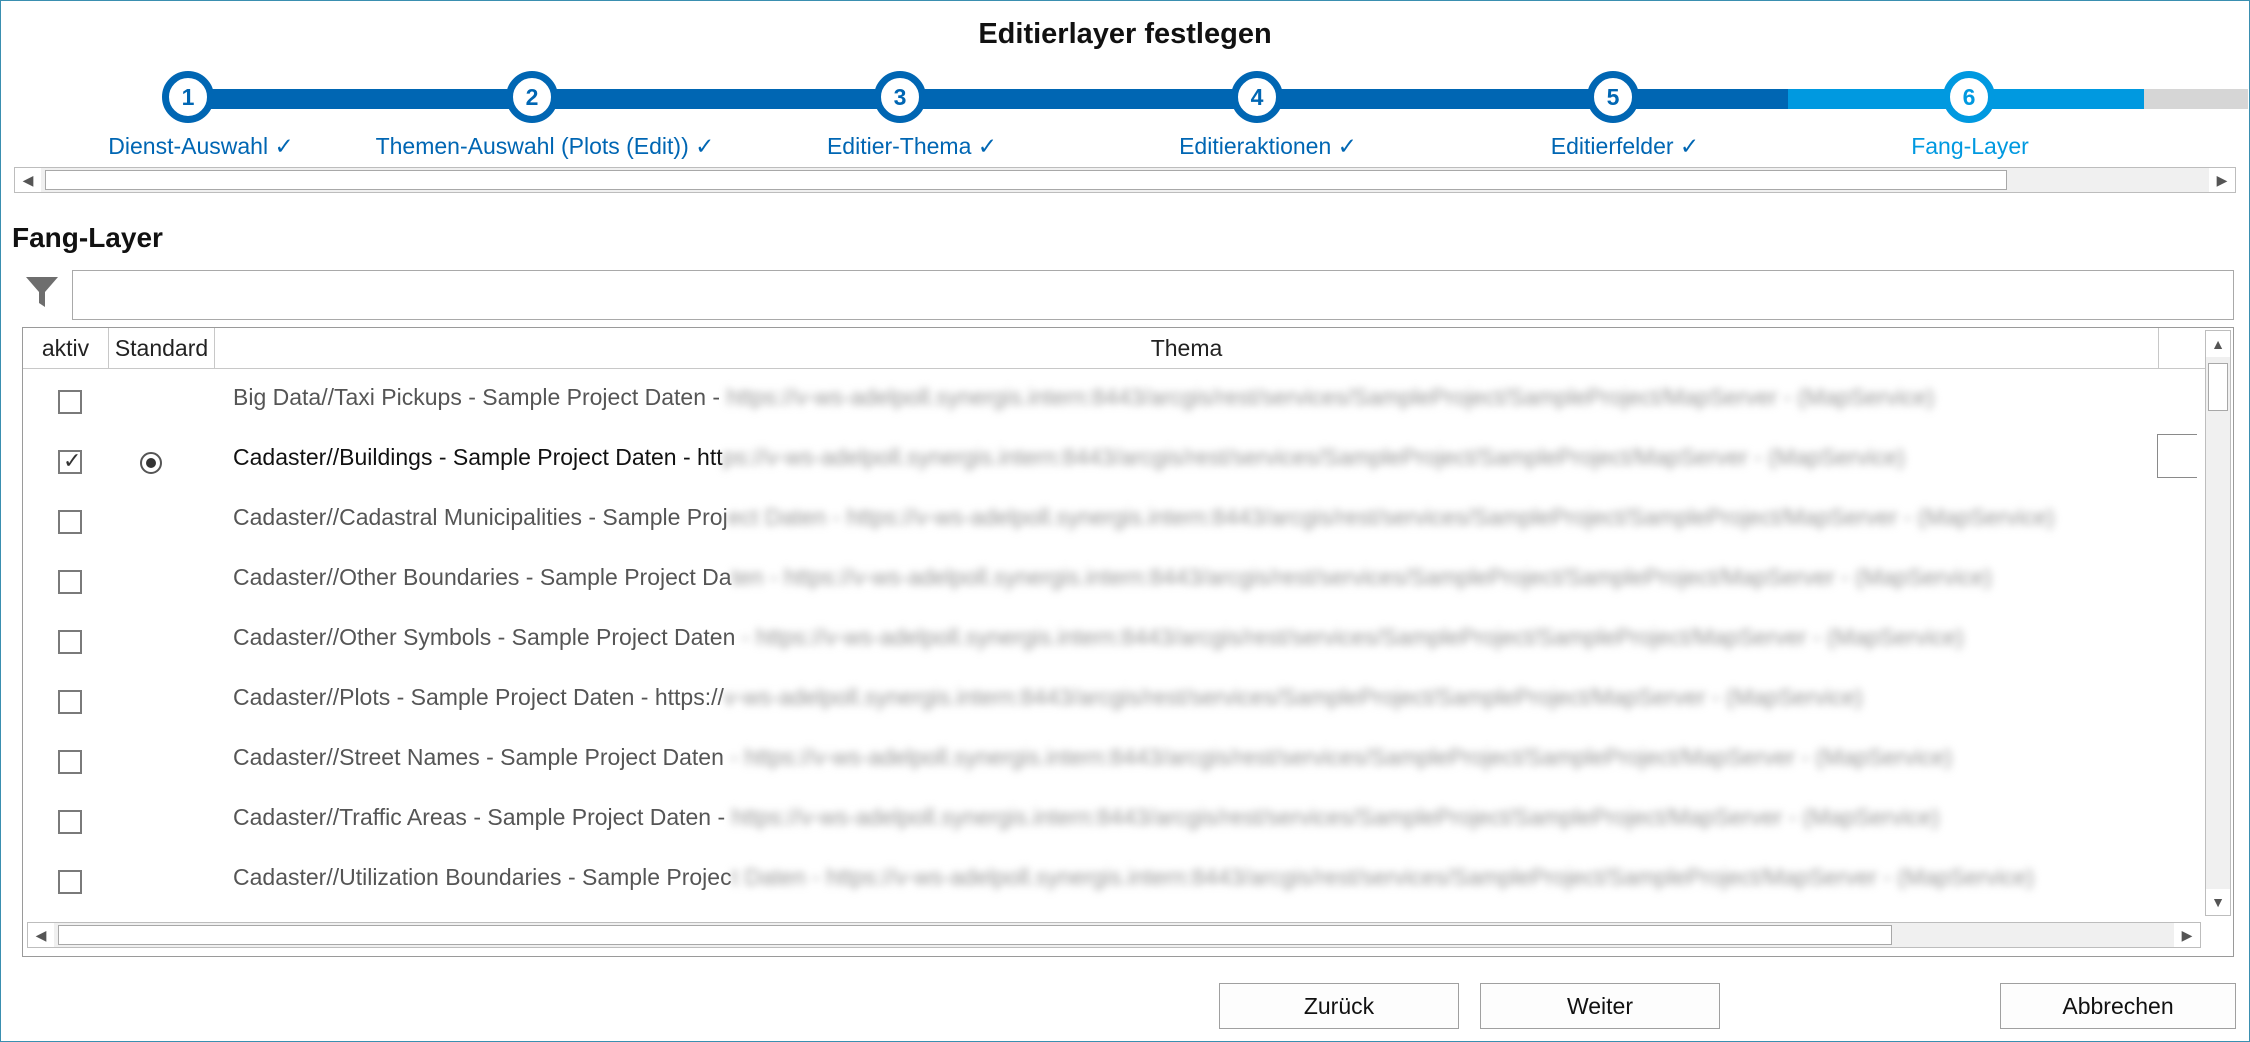  Describe the element at coordinates (87, 237) in the screenshot. I see `section-title: Fang-Layer` at that location.